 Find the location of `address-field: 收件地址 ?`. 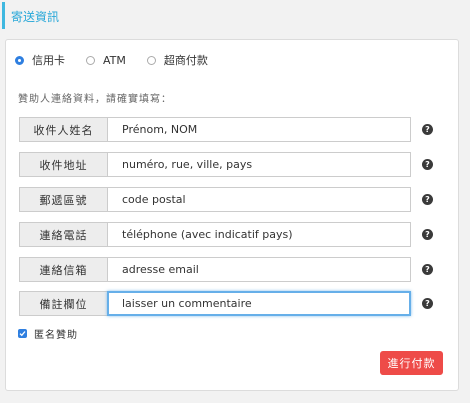

address-field: 收件地址 ? is located at coordinates (228, 164).